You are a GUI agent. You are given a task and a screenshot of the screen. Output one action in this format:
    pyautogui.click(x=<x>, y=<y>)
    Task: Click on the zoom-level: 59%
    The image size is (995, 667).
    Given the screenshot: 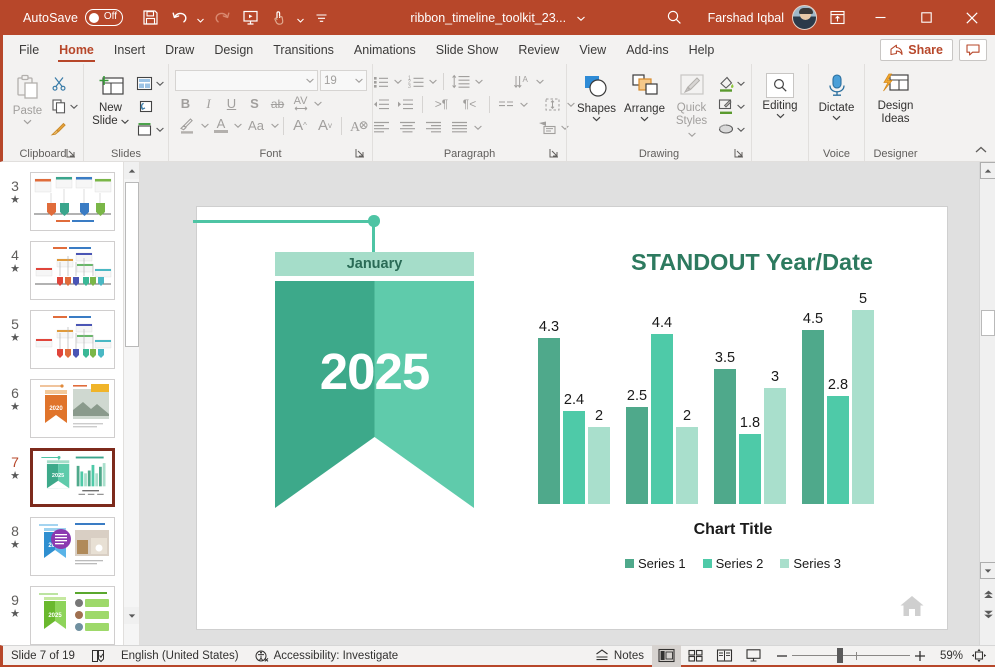 What is the action you would take?
    pyautogui.click(x=951, y=656)
    